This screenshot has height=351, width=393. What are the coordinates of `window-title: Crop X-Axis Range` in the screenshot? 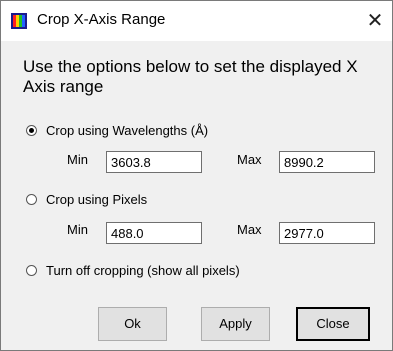 It's located at (101, 19).